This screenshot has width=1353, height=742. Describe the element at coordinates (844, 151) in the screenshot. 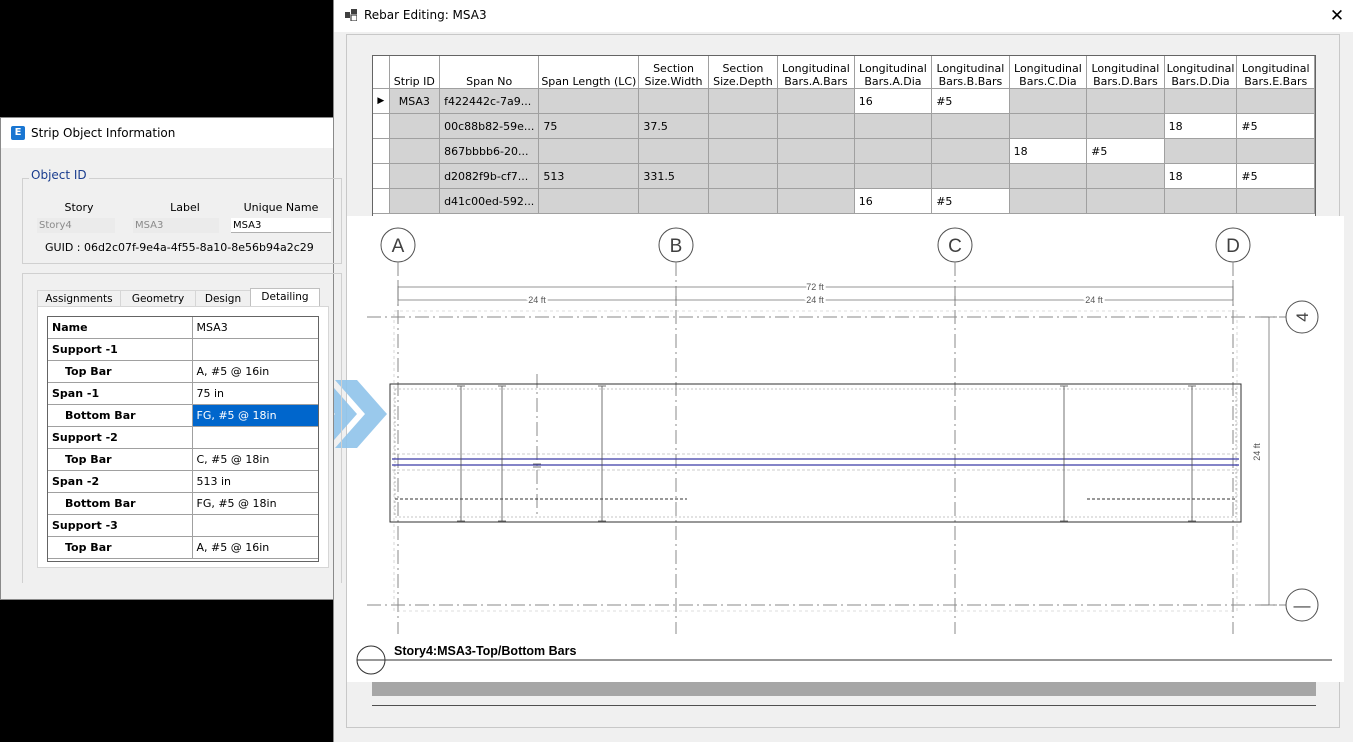

I see `table-row: 867bbbb6-20... 18 #5` at that location.